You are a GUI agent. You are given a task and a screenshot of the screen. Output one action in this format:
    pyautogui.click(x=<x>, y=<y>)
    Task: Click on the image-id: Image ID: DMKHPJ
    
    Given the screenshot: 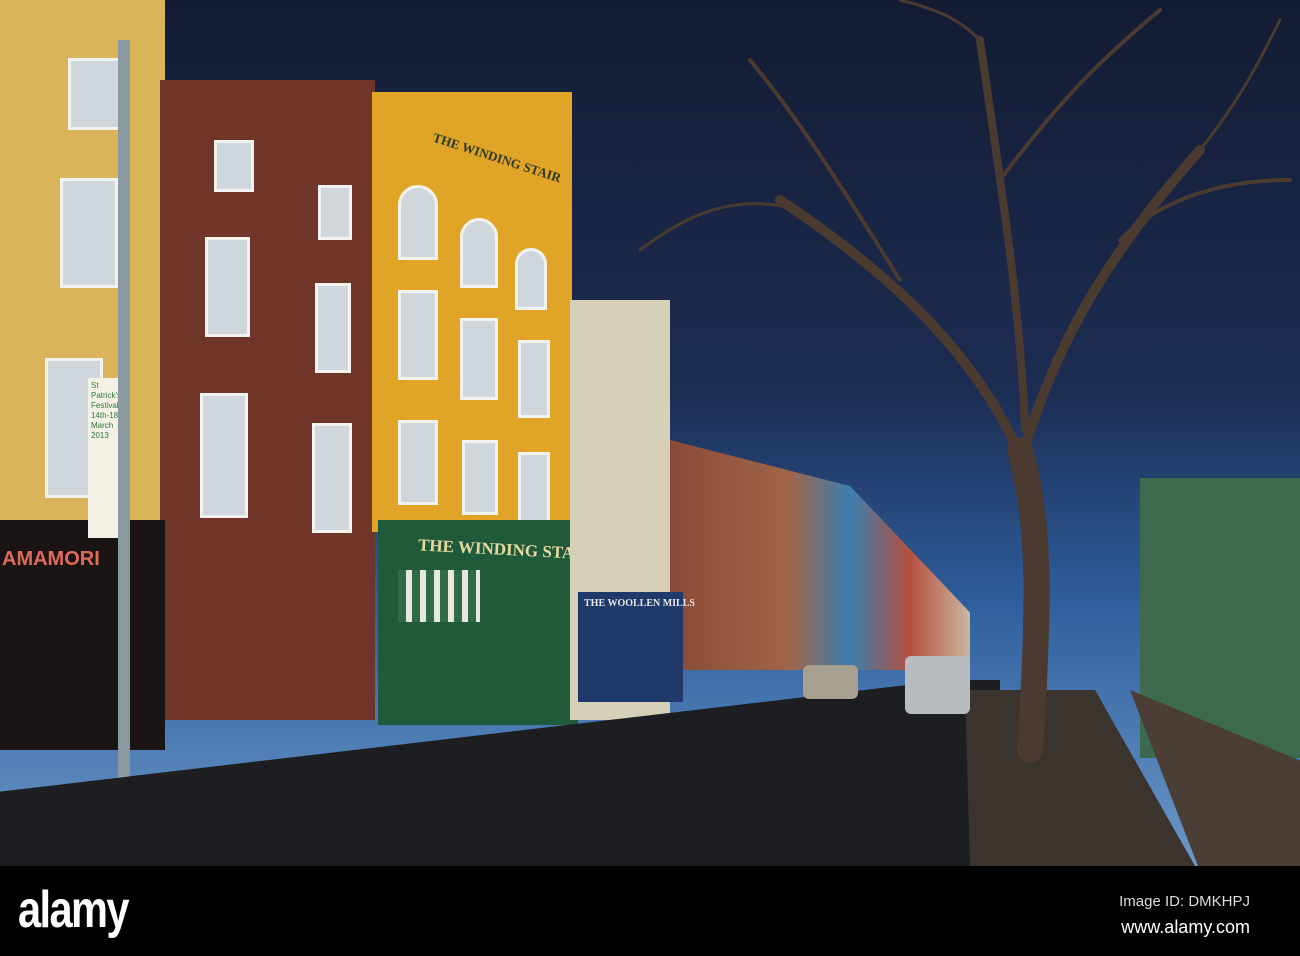 What is the action you would take?
    pyautogui.click(x=1184, y=901)
    